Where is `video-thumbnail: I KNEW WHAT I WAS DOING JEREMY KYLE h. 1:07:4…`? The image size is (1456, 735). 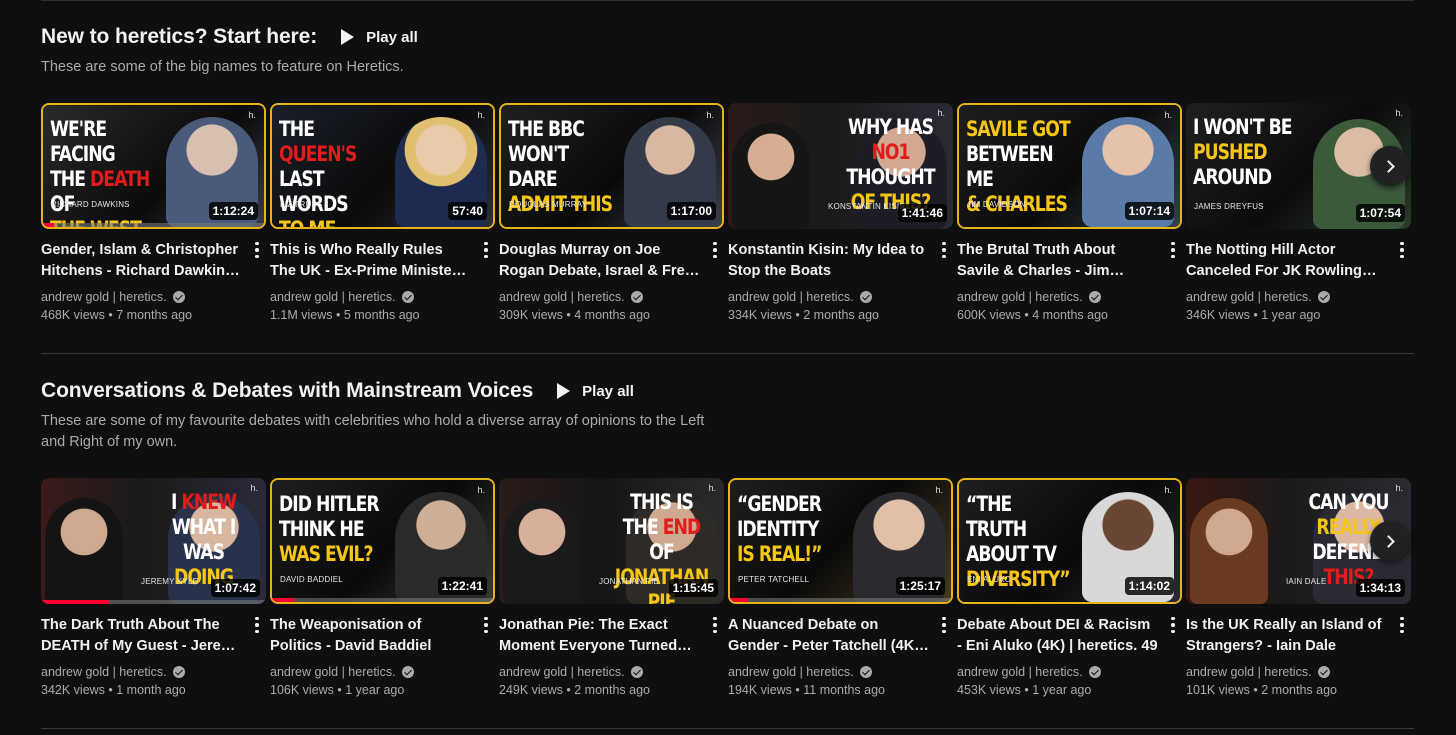
video-thumbnail: I KNEW WHAT I WAS DOING JEREMY KYLE h. 1:07:4… is located at coordinates (153, 541).